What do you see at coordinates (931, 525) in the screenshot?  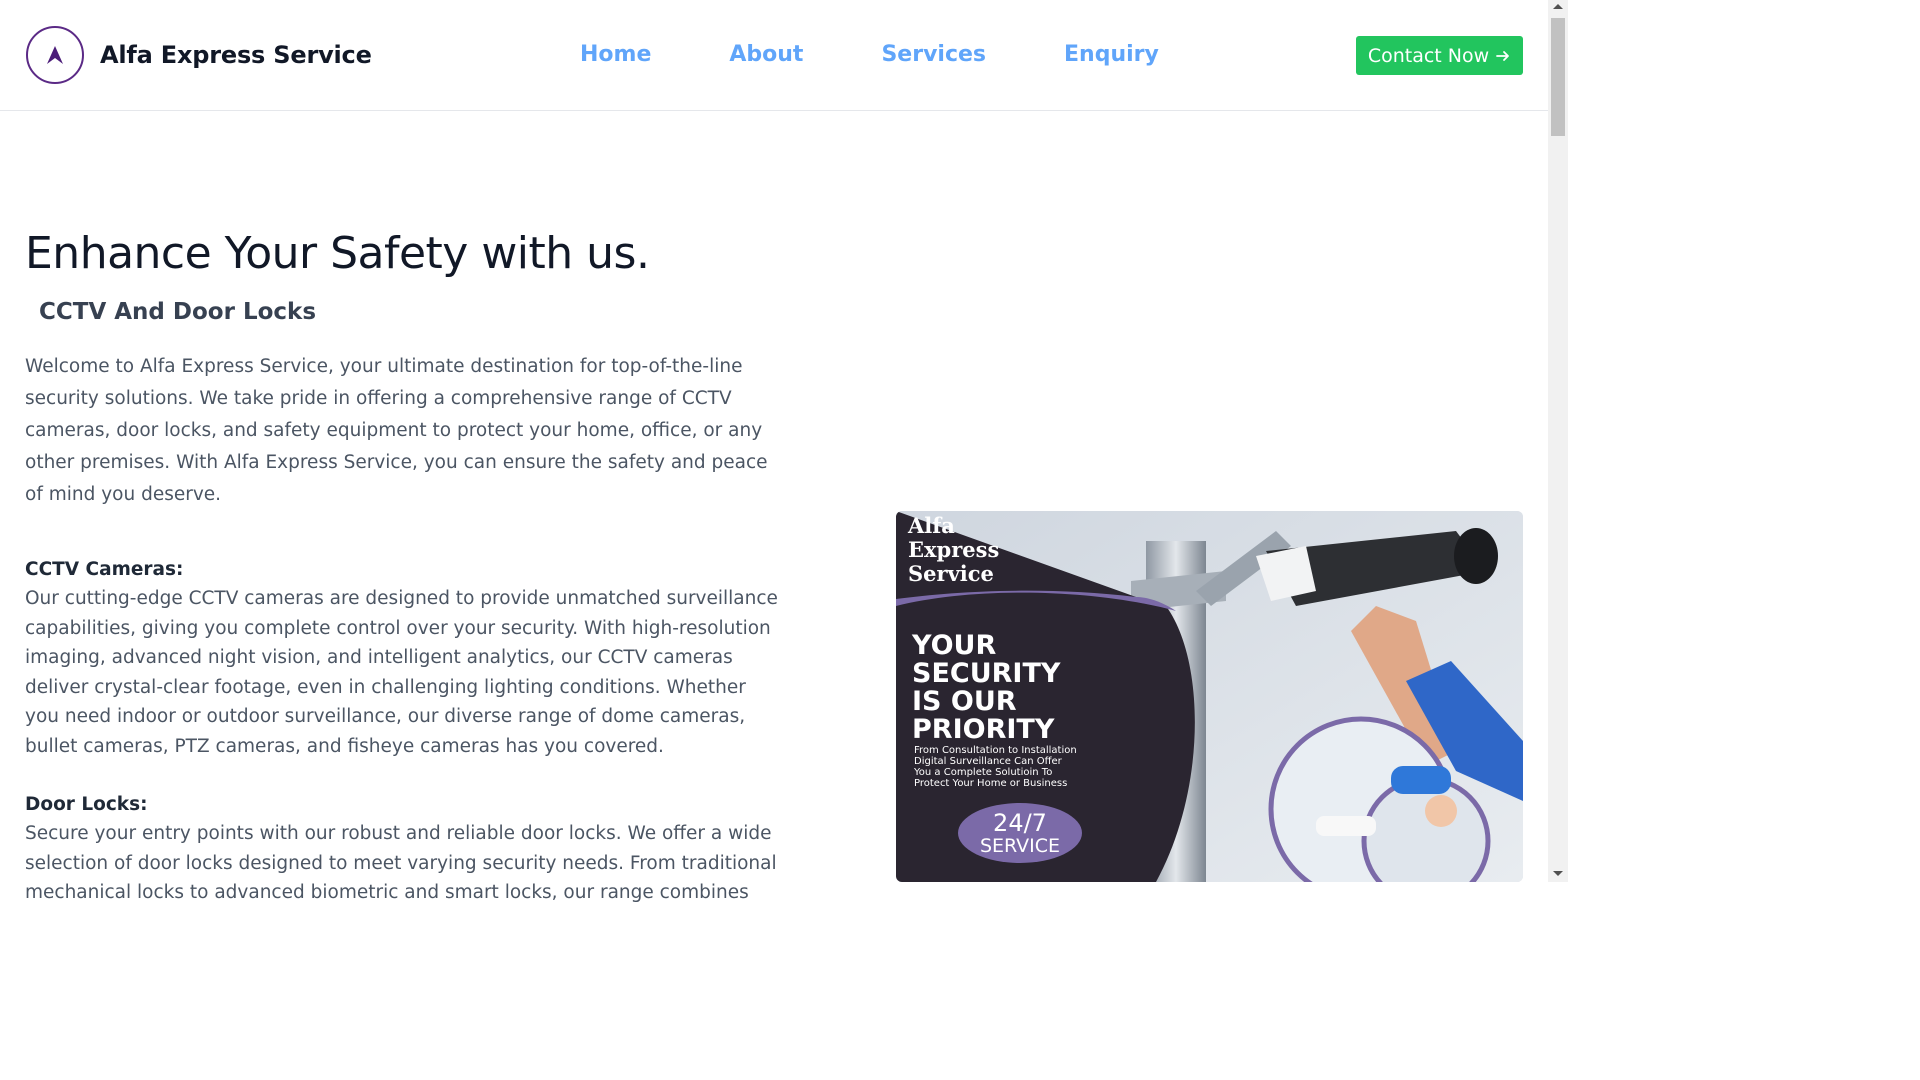 I see `promo-brand-line-1: Alfa` at bounding box center [931, 525].